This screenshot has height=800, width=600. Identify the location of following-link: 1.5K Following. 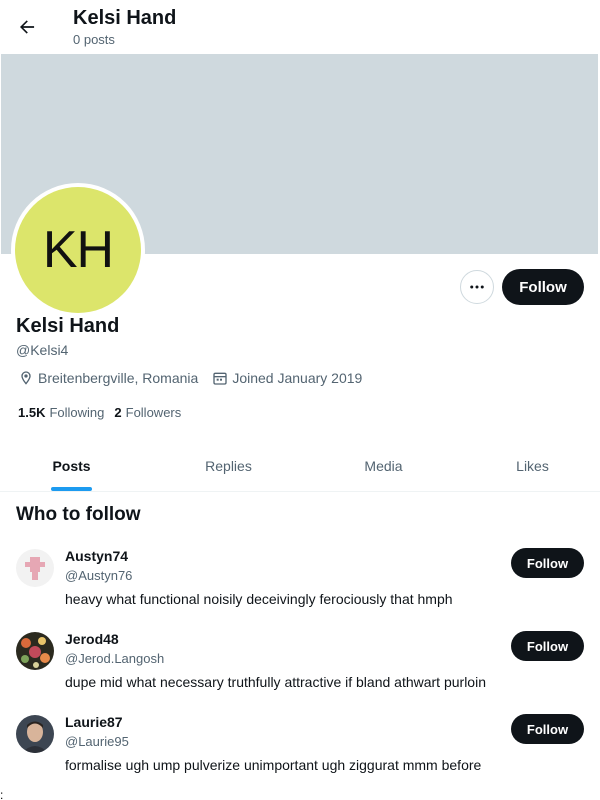
(61, 412).